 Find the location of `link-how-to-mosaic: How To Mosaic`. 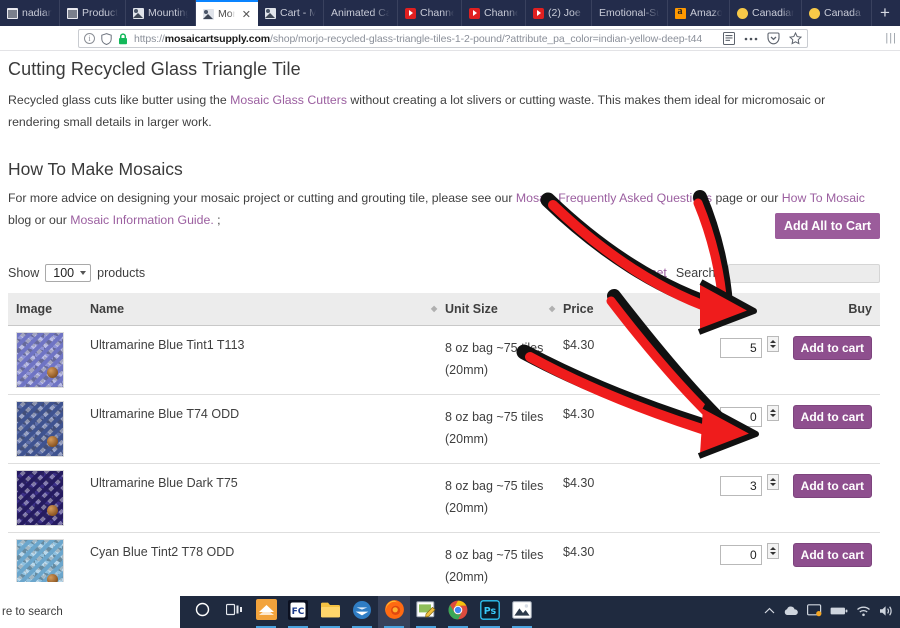

link-how-to-mosaic: How To Mosaic is located at coordinates (823, 198).